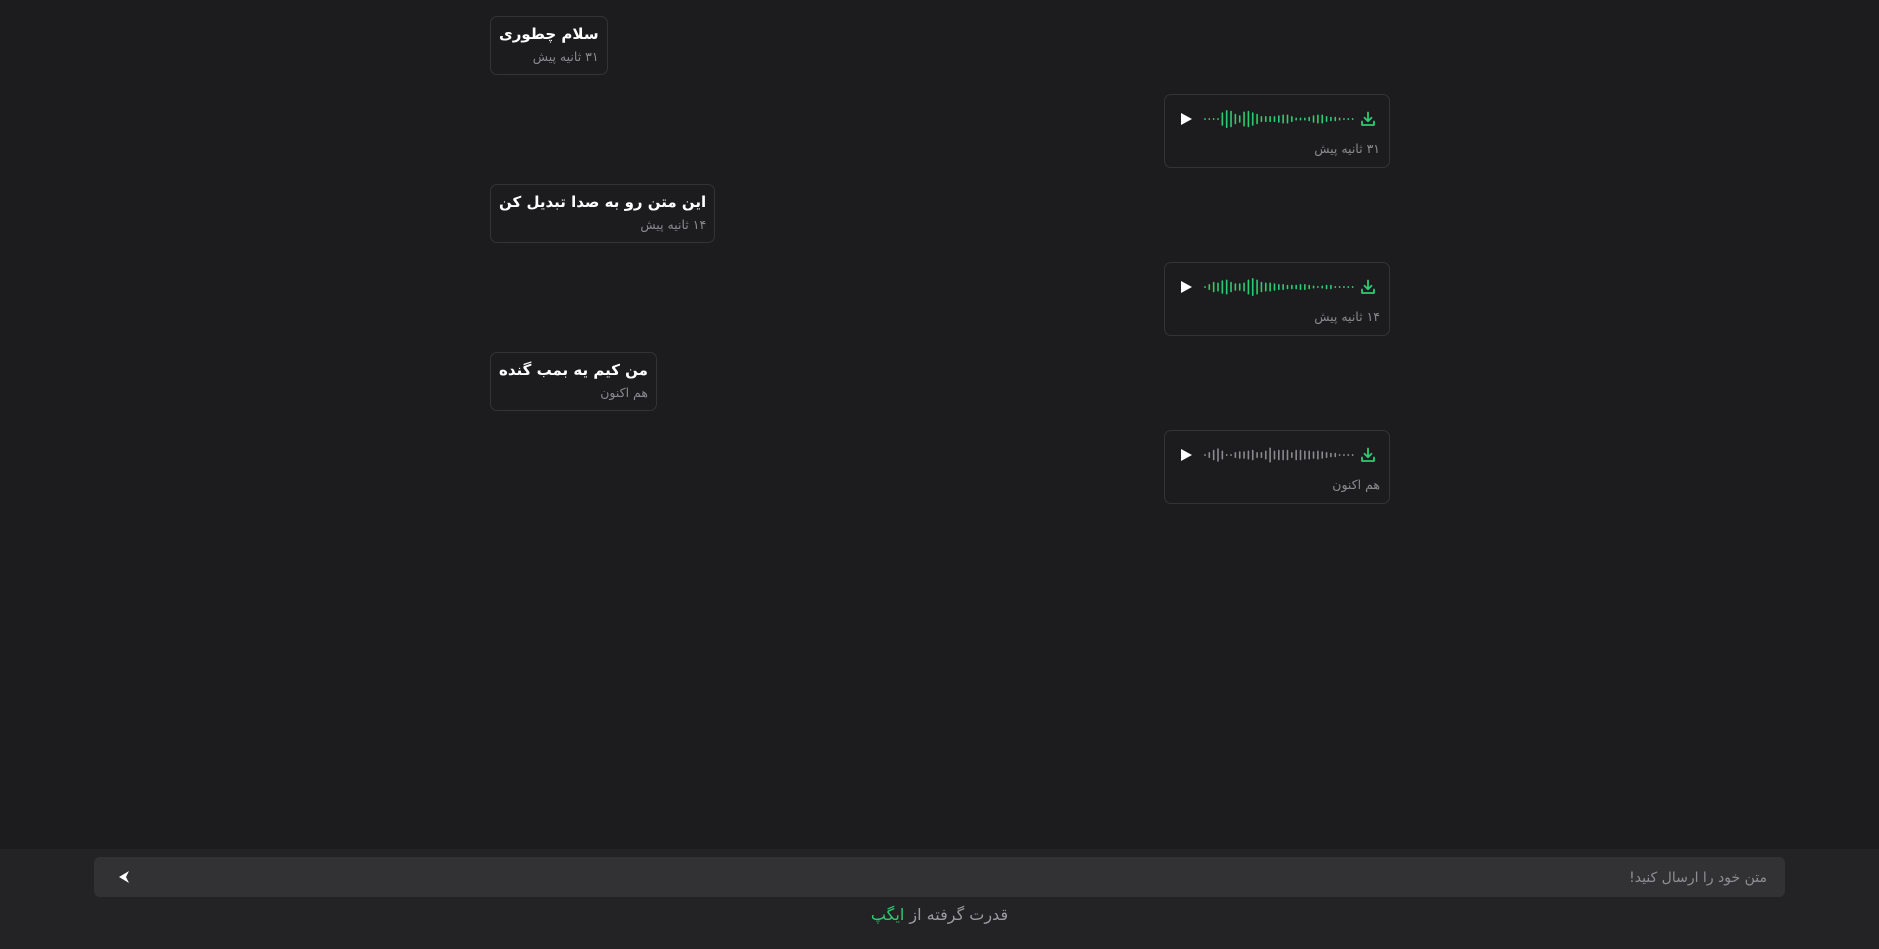  Describe the element at coordinates (1347, 148) in the screenshot. I see `audio-time: ۳۱ ثانیه پیش` at that location.